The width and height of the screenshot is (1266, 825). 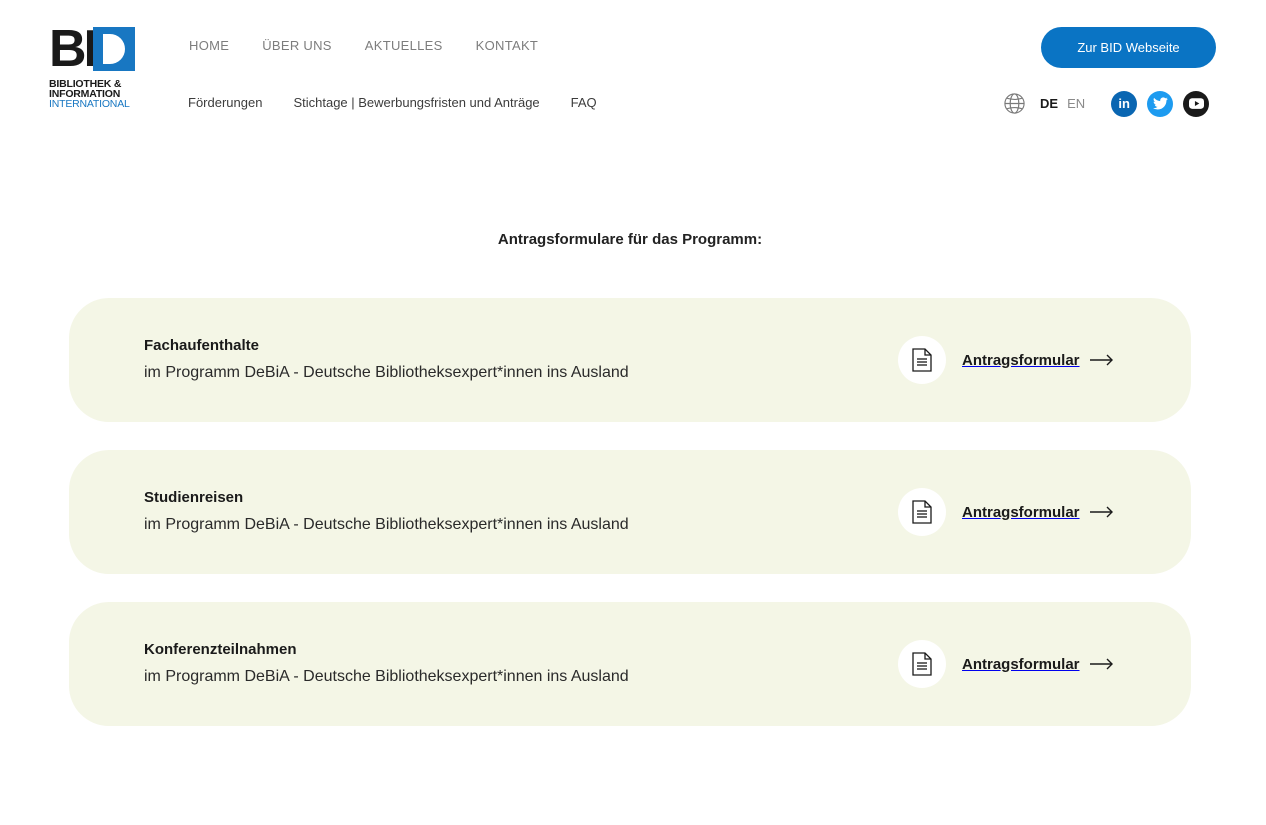 What do you see at coordinates (297, 45) in the screenshot?
I see `nav-ueber-uns: ÜBER UNS` at bounding box center [297, 45].